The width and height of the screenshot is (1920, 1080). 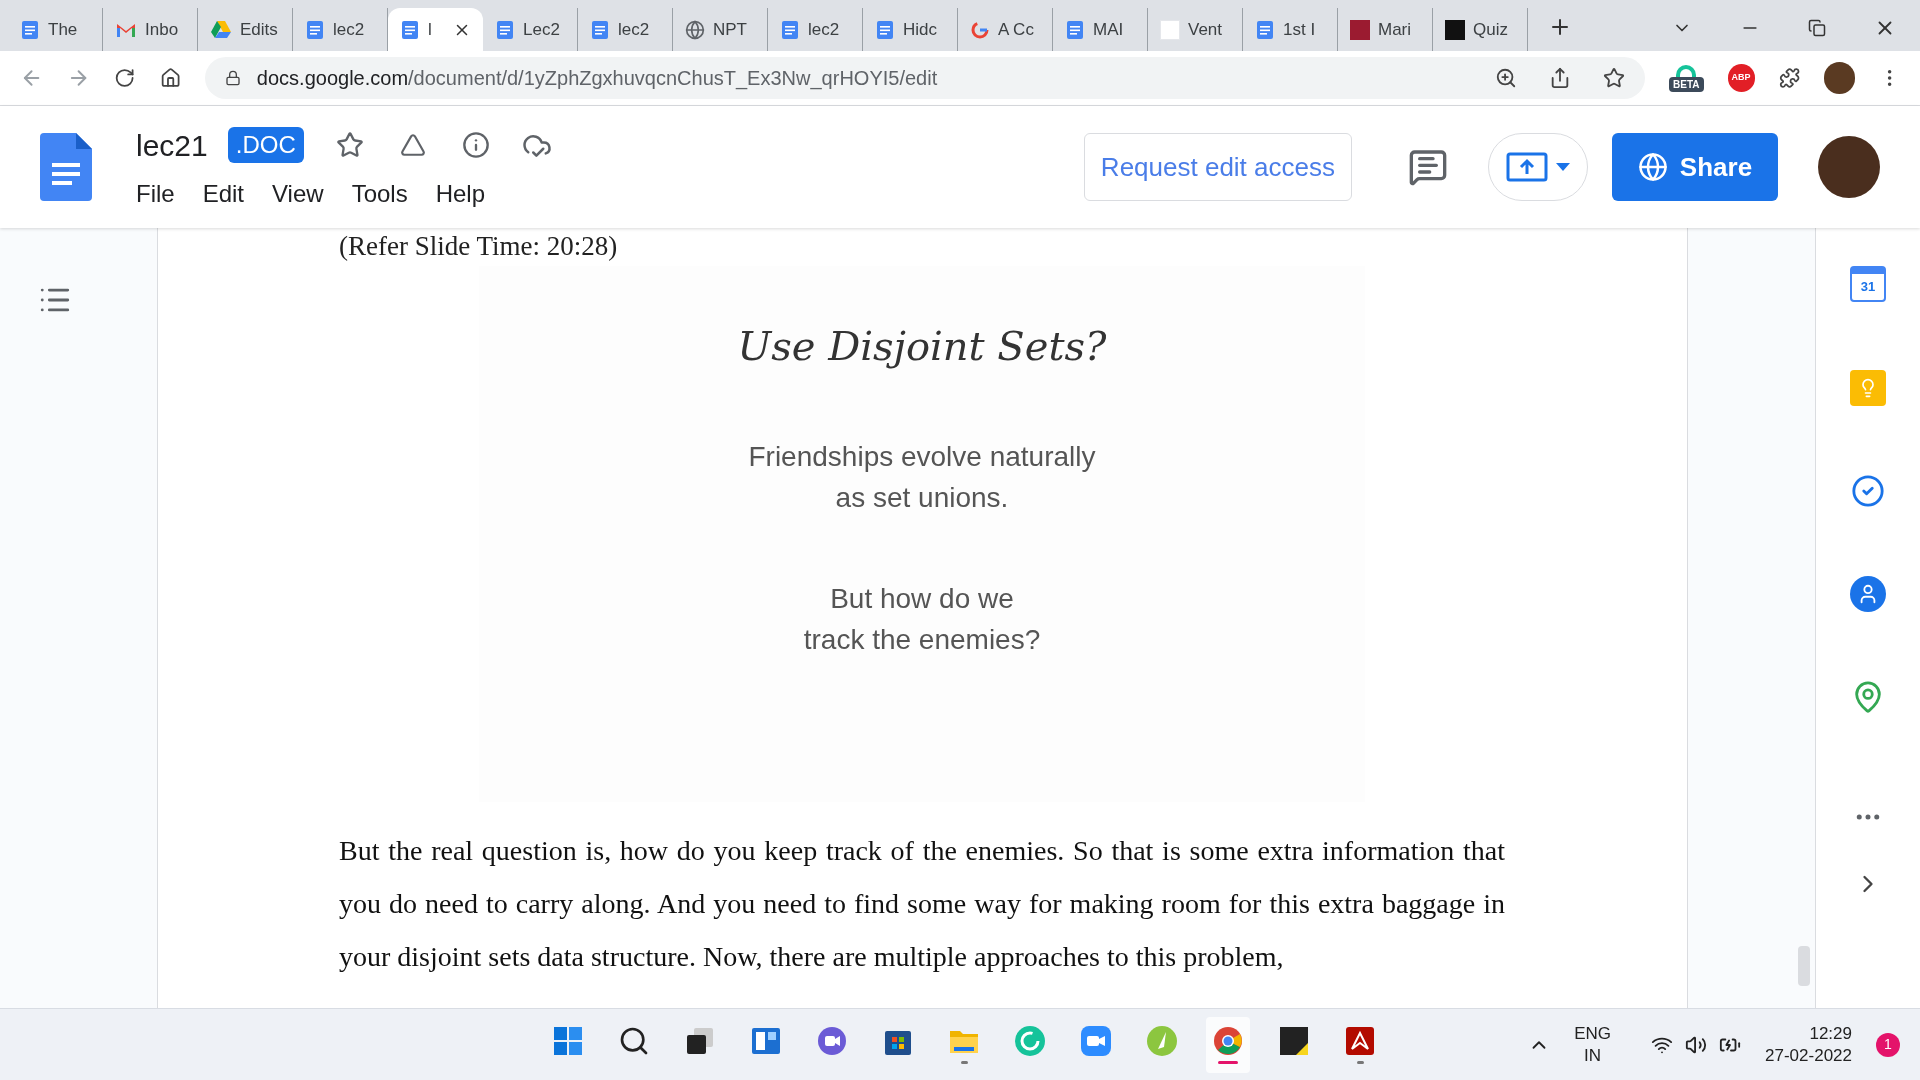 What do you see at coordinates (1170, 29) in the screenshot?
I see `blank-icon` at bounding box center [1170, 29].